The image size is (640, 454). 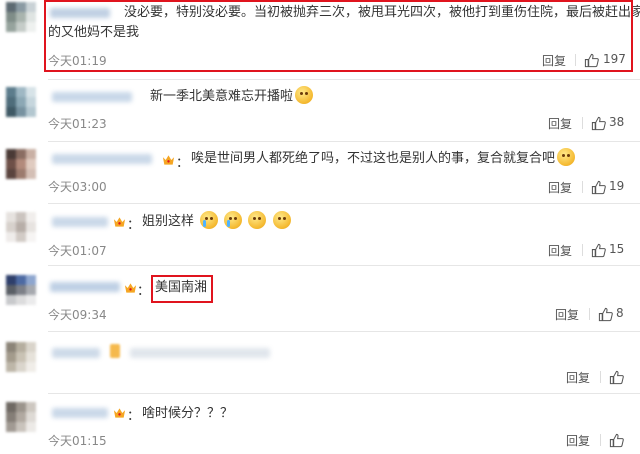 I want to click on comment-item: ： 啥时候分？？？ 今天01:15 回复, so click(x=320, y=424).